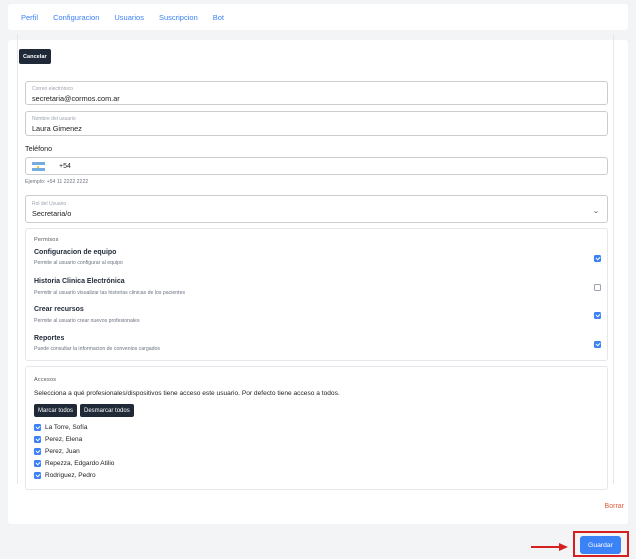 This screenshot has width=636, height=559. Describe the element at coordinates (75, 252) in the screenshot. I see `permission-title: Configuracion de equipo` at that location.